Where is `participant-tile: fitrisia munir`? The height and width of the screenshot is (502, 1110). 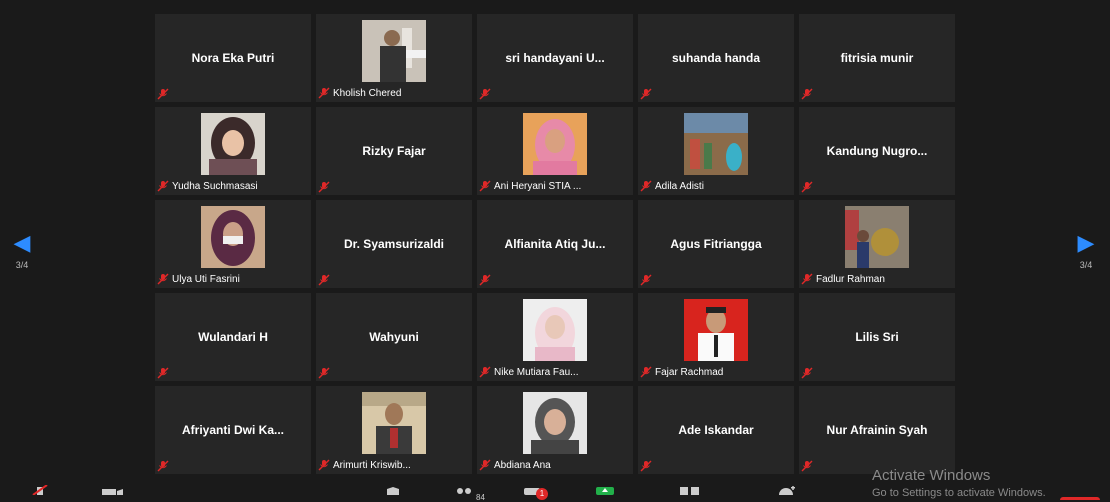
participant-tile: fitrisia munir is located at coordinates (877, 58).